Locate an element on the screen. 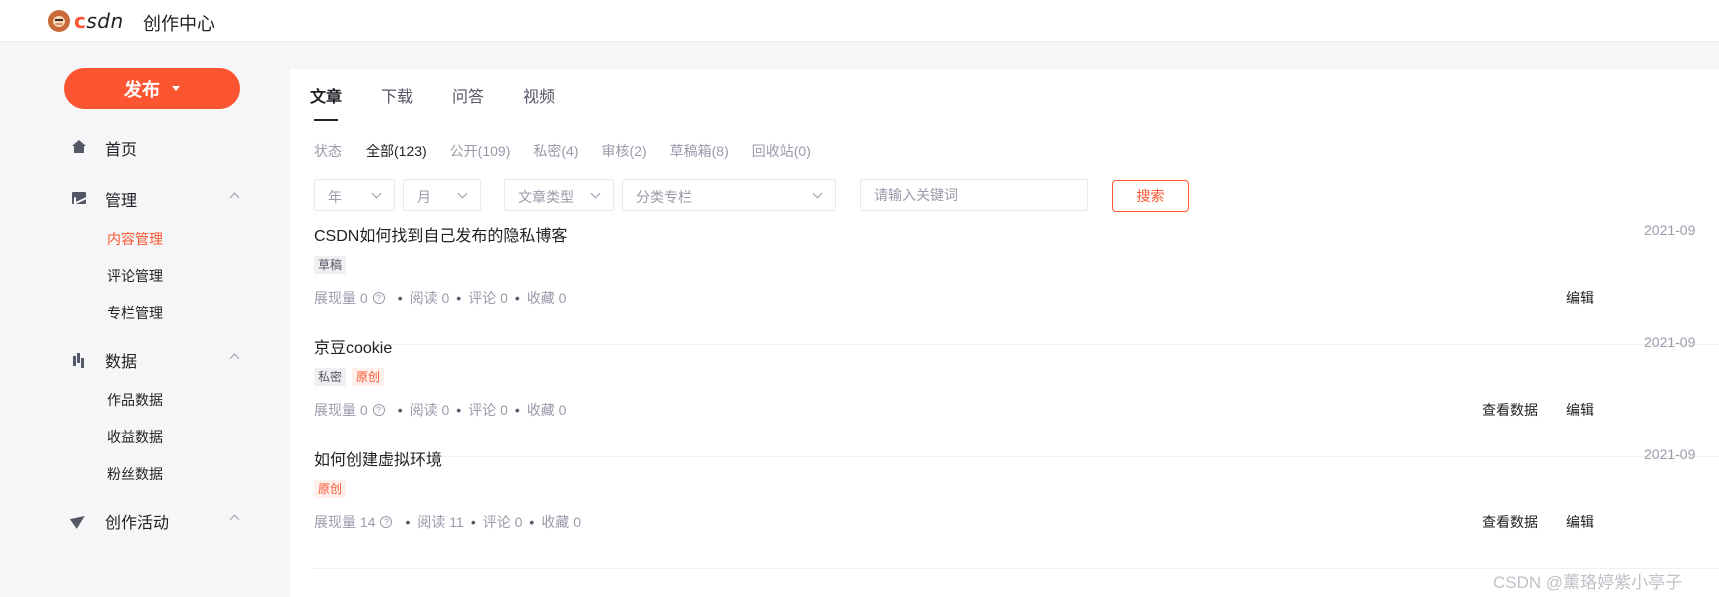 This screenshot has width=1719, height=597. column-select: 分类专栏 is located at coordinates (729, 195).